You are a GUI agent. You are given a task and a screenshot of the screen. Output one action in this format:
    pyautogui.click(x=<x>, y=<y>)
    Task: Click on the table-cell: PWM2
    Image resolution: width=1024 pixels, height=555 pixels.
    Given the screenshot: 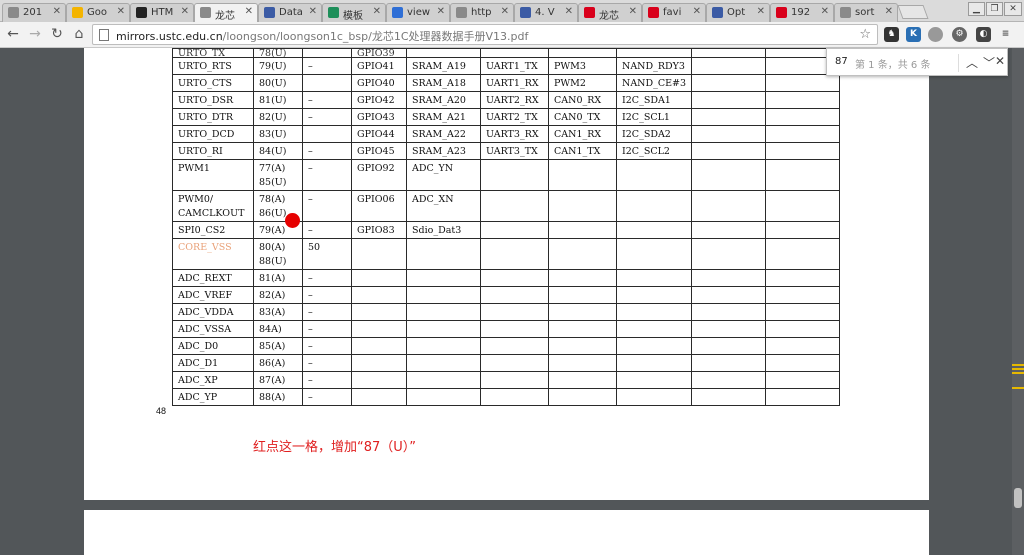 What is the action you would take?
    pyautogui.click(x=582, y=83)
    